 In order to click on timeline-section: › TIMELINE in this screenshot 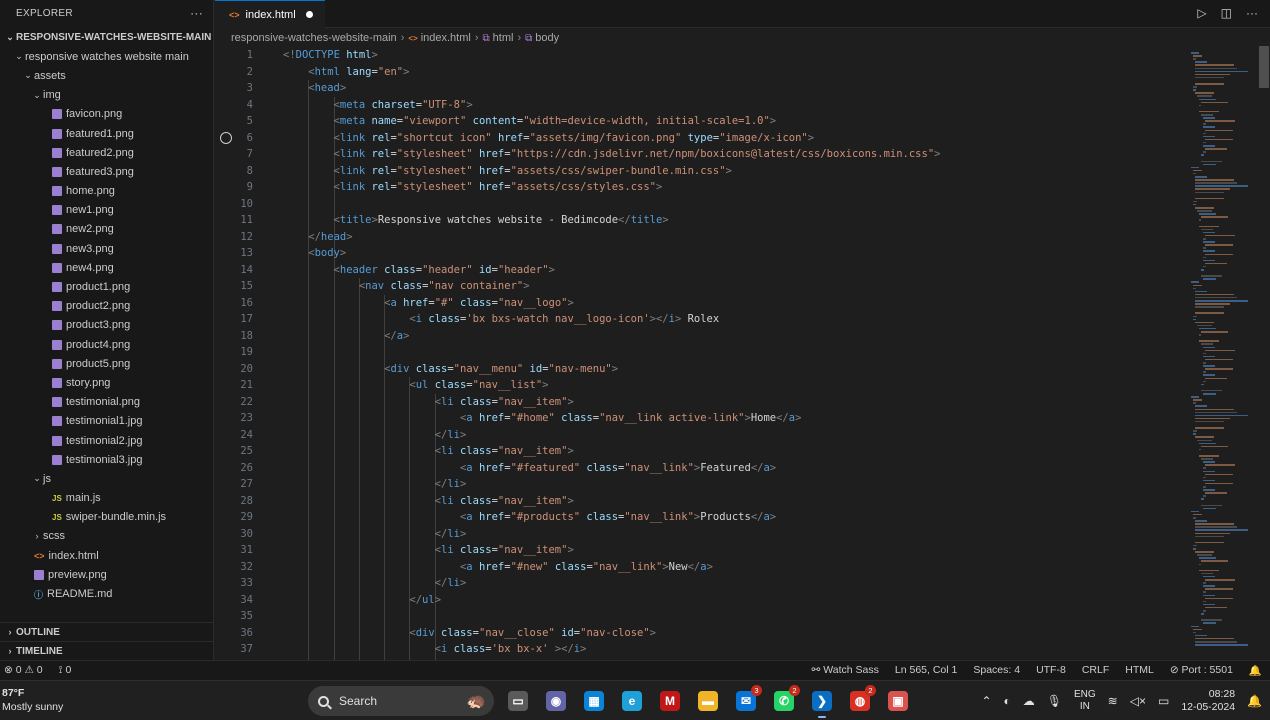, I will do `click(106, 650)`.